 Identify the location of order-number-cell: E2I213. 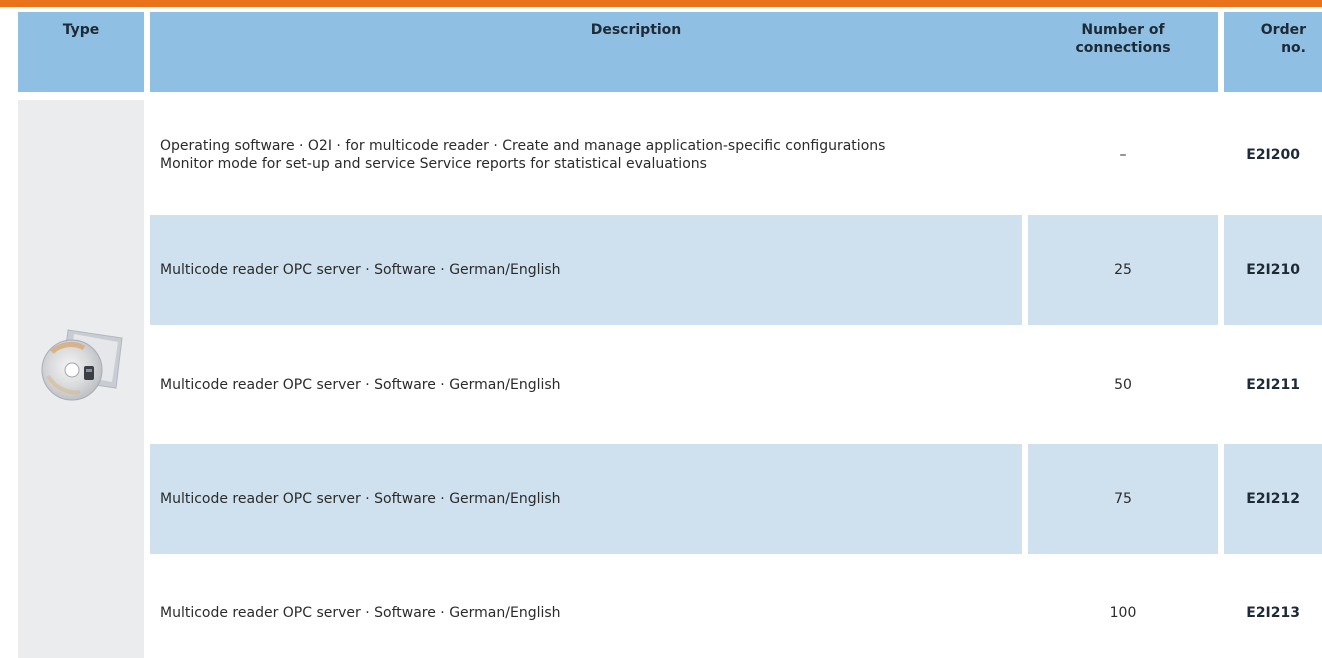
(1273, 613).